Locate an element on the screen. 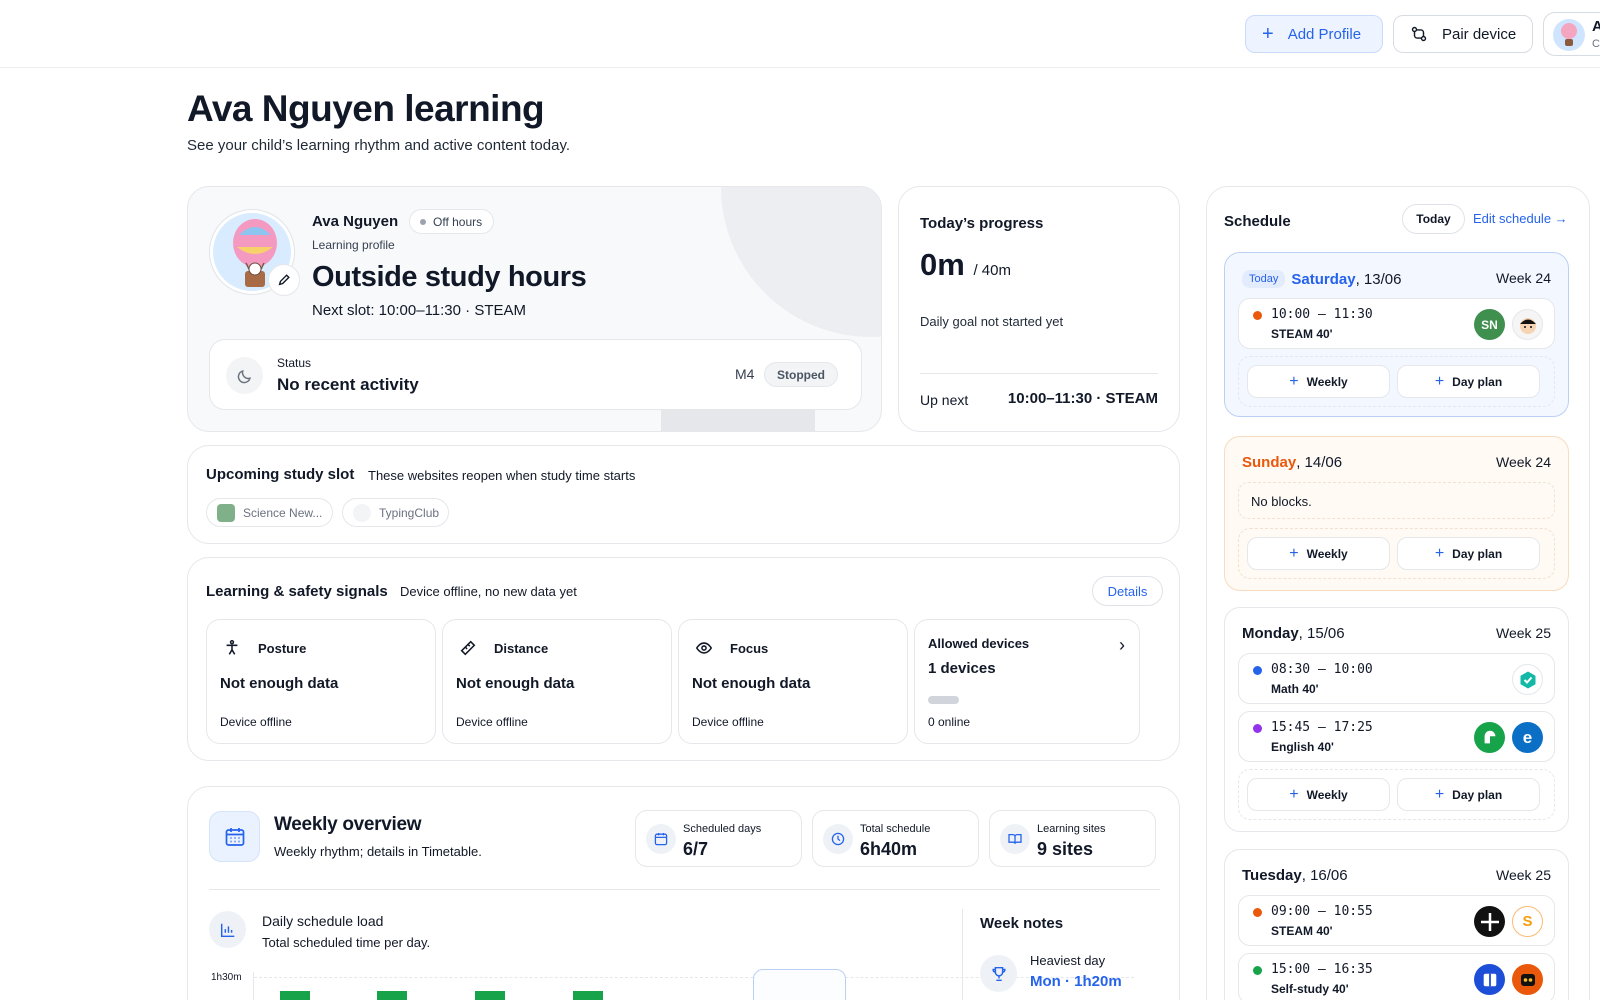 The height and width of the screenshot is (1000, 1600). edit-avatar-button is located at coordinates (284, 280).